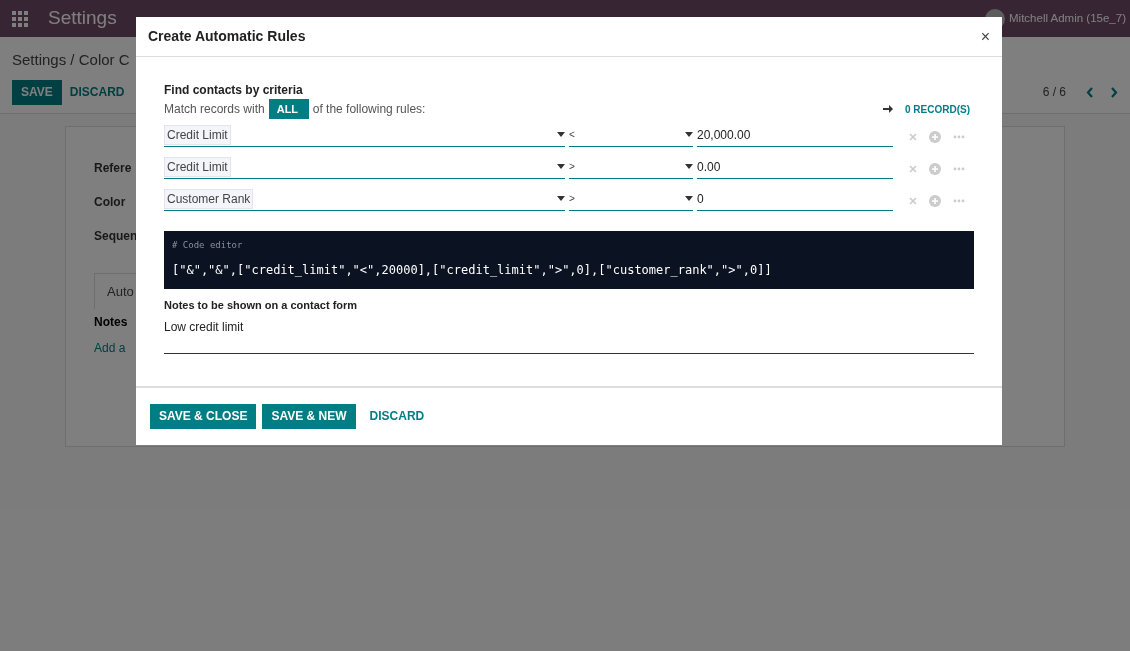 The image size is (1130, 651). I want to click on close-button: ×, so click(985, 36).